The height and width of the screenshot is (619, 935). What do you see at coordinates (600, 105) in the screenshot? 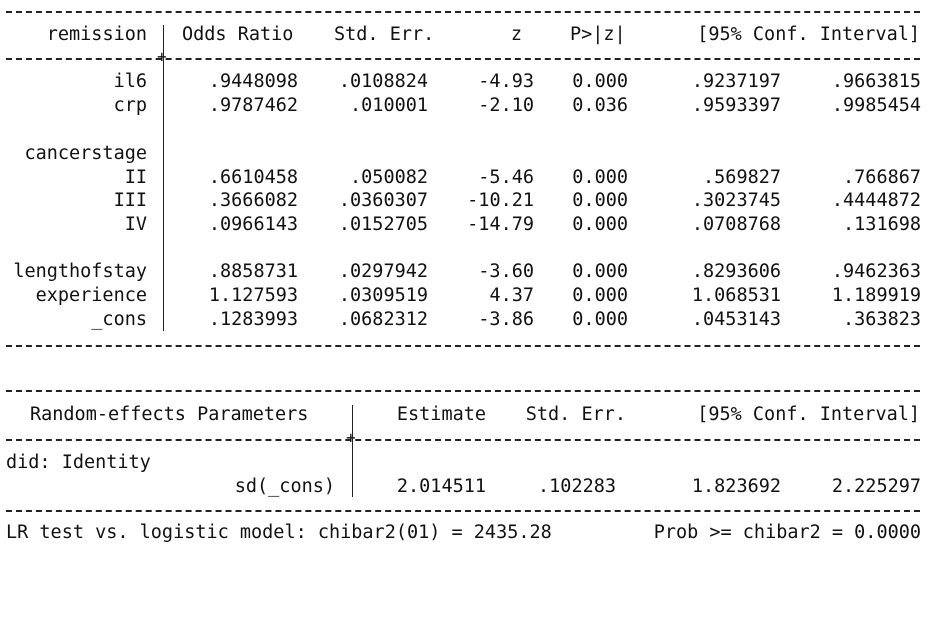
I see `cell-pvalue: 0.036` at bounding box center [600, 105].